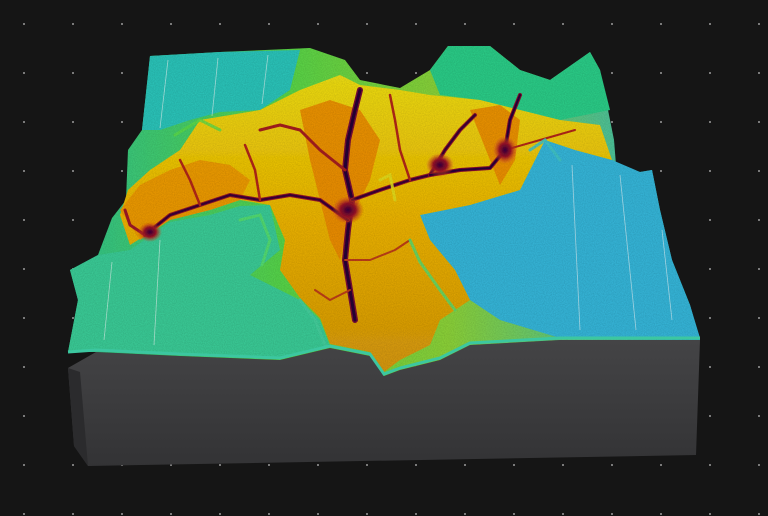 This screenshot has width=768, height=516. What do you see at coordinates (348, 210) in the screenshot?
I see `deep-pit-center` at bounding box center [348, 210].